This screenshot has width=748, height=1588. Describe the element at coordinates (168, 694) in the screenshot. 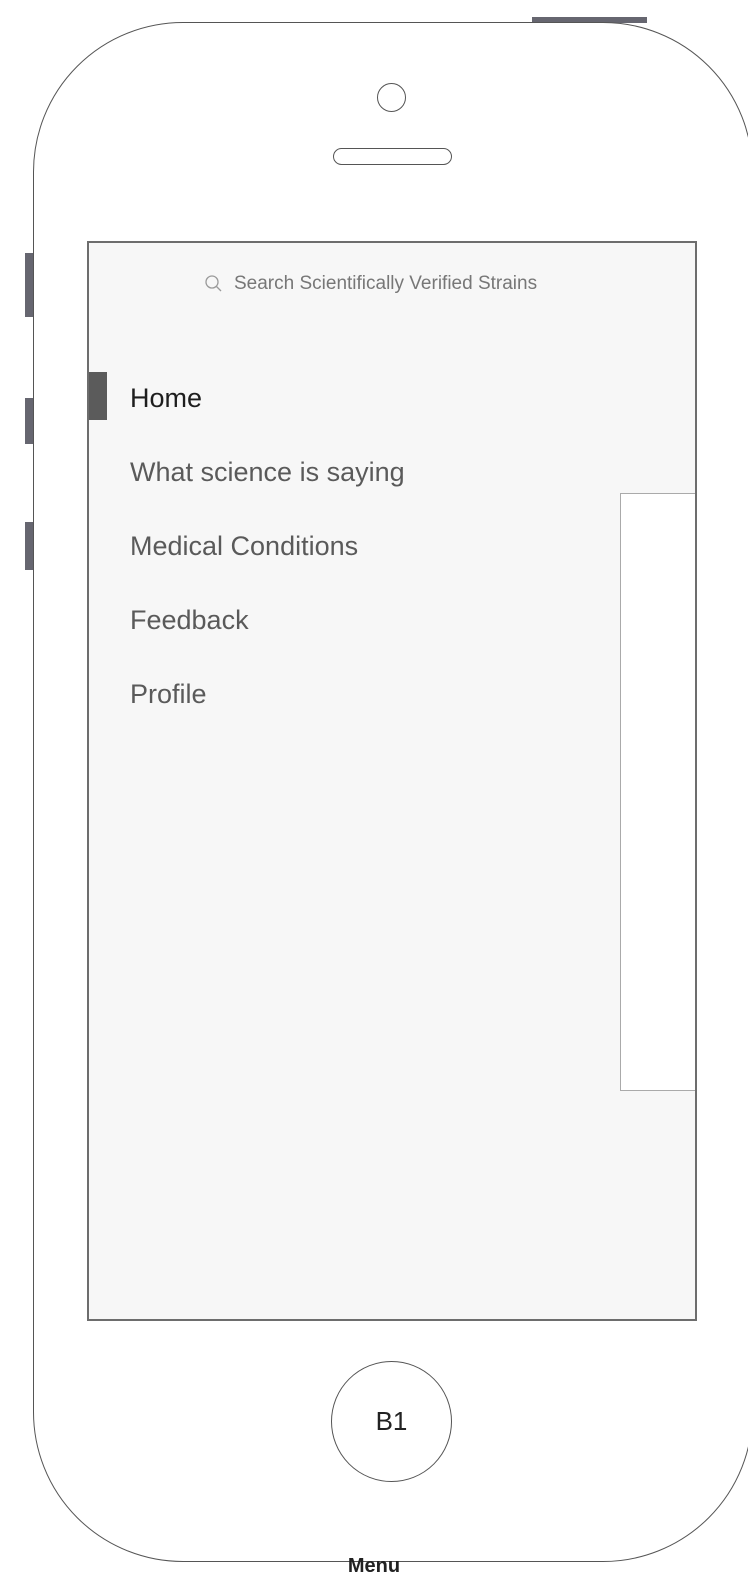

I see `menu-item-label: Profile` at that location.